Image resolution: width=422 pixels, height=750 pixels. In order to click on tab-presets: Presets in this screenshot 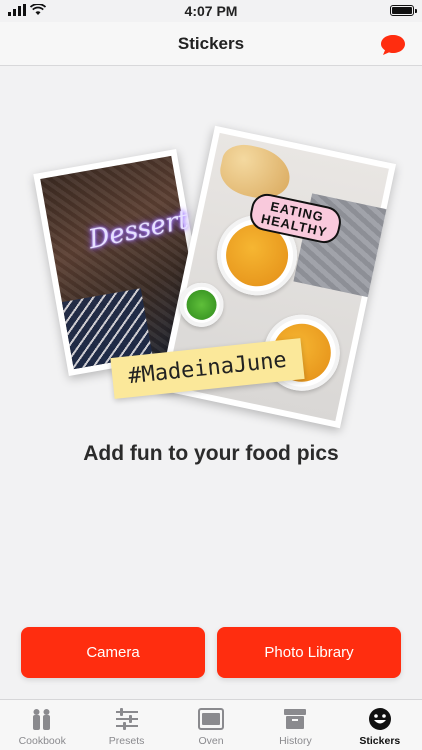, I will do `click(126, 725)`.